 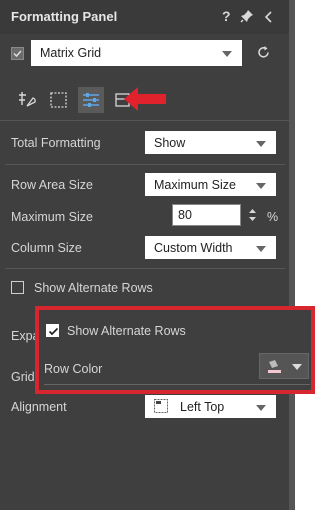 I want to click on tabs-divider, so click(x=144, y=120).